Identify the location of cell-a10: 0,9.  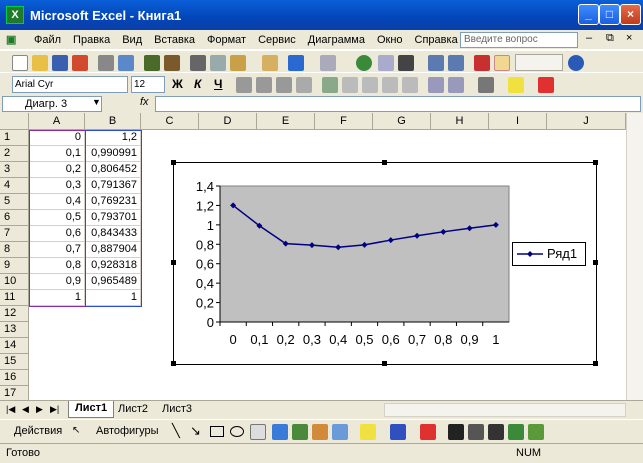
(57, 282).